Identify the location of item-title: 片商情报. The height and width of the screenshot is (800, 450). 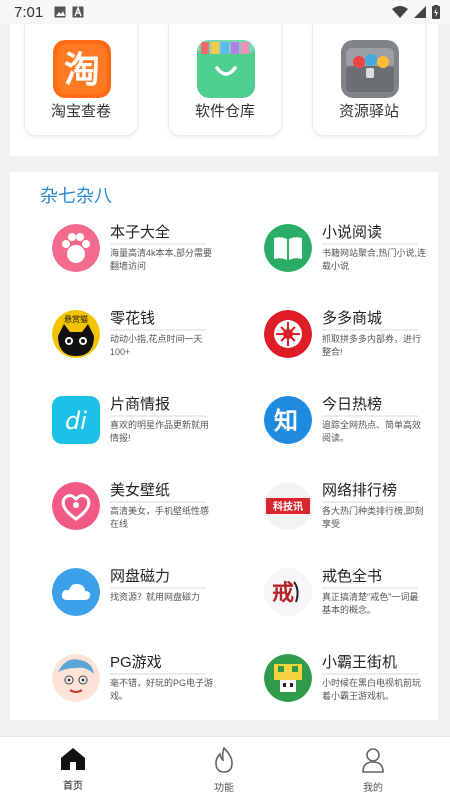
(140, 404).